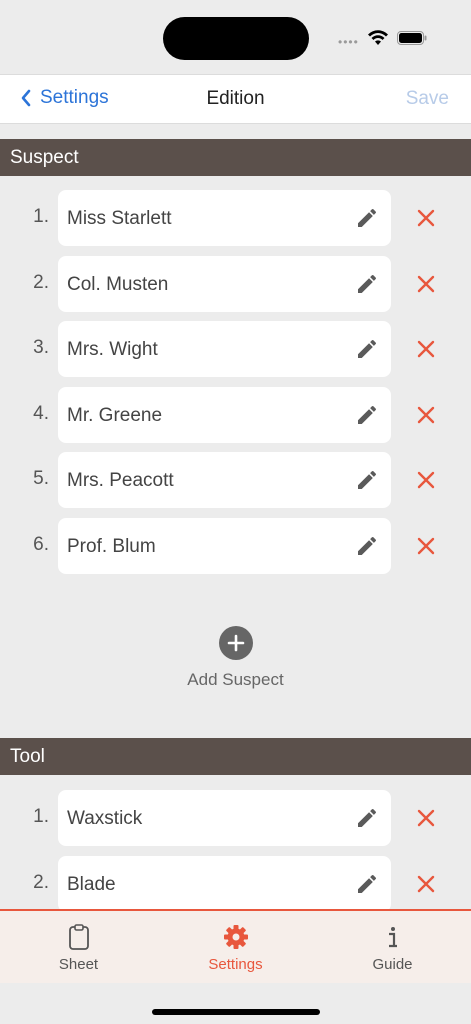 The width and height of the screenshot is (471, 1024). I want to click on suspect-name-field: Mrs. Peacott, so click(224, 480).